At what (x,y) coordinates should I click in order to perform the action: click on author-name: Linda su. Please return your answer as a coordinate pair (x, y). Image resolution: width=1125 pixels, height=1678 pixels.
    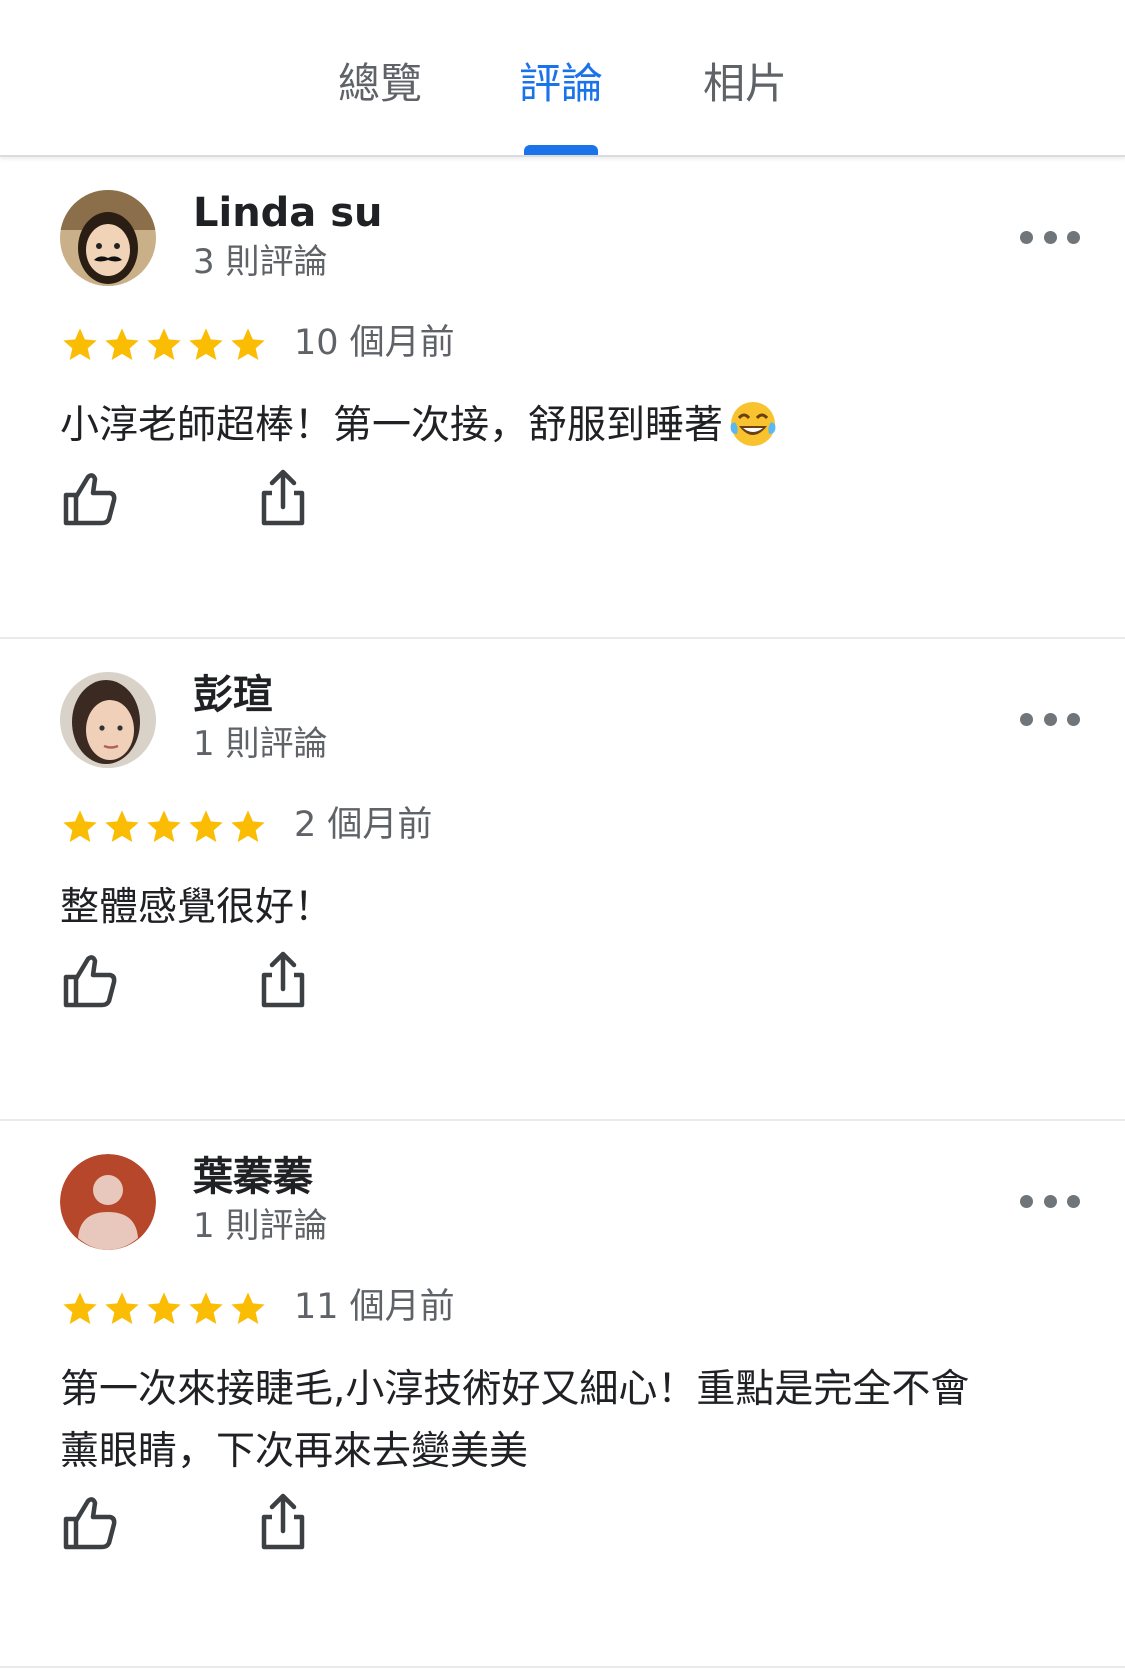
    Looking at the image, I should click on (288, 213).